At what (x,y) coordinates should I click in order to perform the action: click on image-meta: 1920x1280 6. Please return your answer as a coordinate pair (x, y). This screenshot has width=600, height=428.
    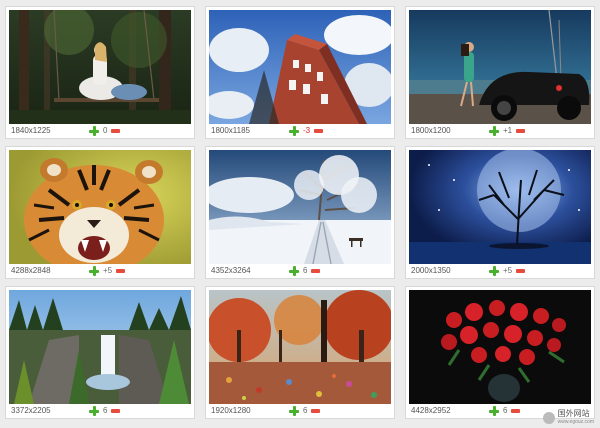
    Looking at the image, I should click on (300, 411).